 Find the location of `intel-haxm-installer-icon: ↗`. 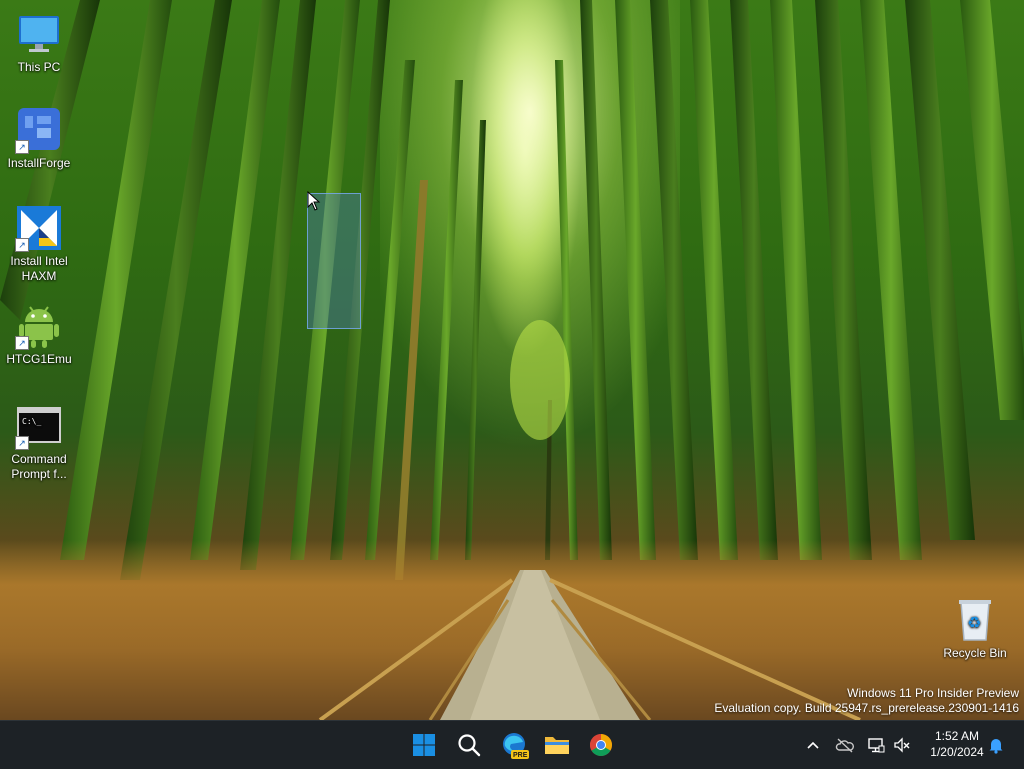

intel-haxm-installer-icon: ↗ is located at coordinates (39, 228).